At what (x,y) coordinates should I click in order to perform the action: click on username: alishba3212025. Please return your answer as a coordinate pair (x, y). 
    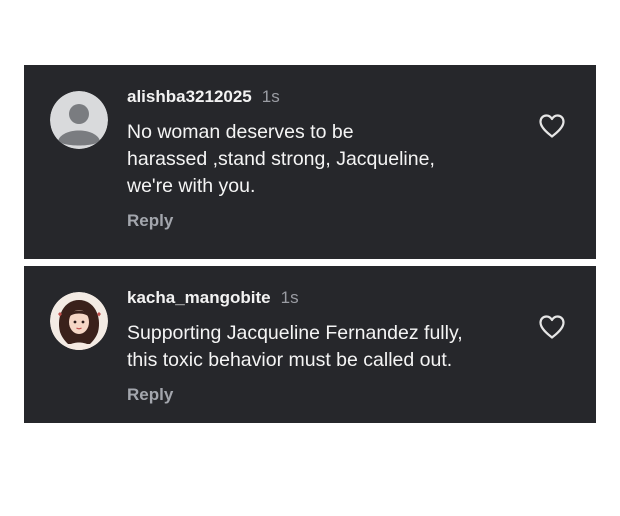
    Looking at the image, I should click on (189, 97).